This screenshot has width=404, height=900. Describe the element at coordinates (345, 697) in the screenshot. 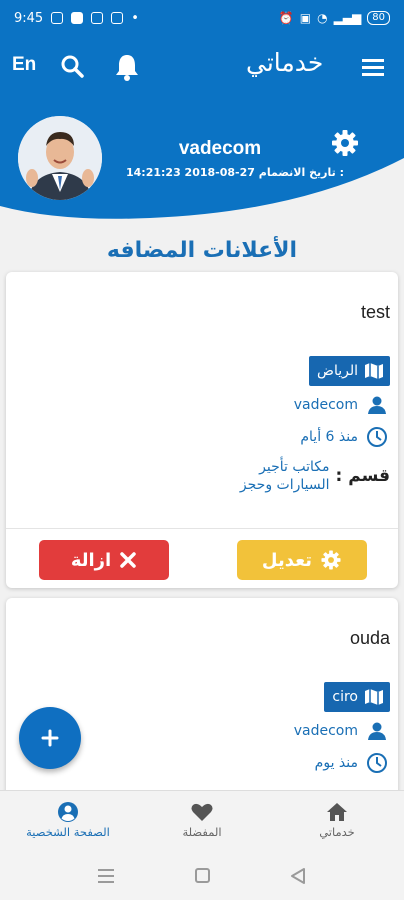

I see `location-text: ciro` at that location.